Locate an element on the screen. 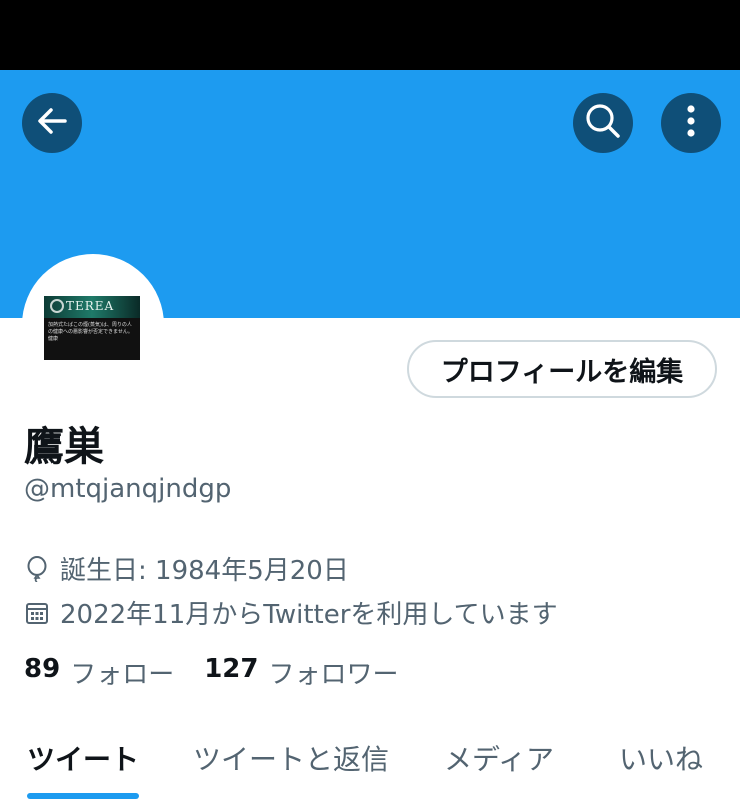 This screenshot has height=800, width=740. display-name: 鷹巣 is located at coordinates (64, 447).